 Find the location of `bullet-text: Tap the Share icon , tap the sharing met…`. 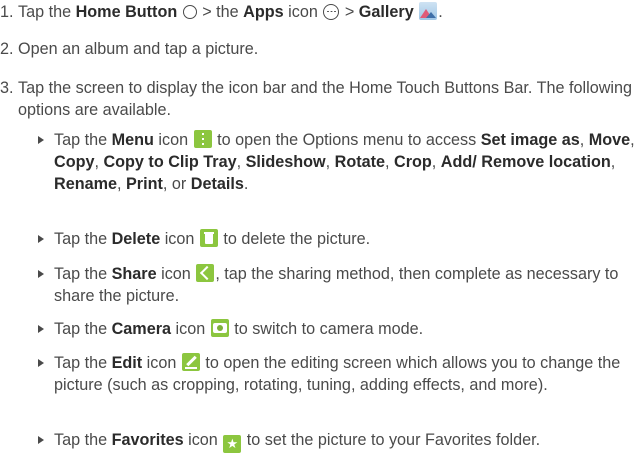

bullet-text: Tap the Share icon , tap the sharing met… is located at coordinates (336, 284).